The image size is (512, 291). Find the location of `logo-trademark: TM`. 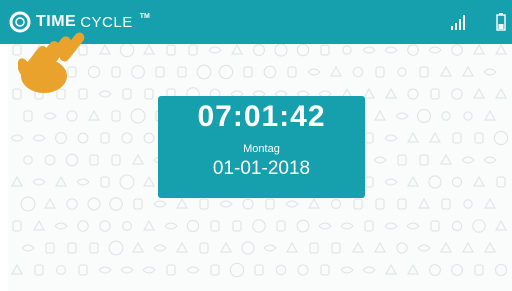

logo-trademark: TM is located at coordinates (144, 16).